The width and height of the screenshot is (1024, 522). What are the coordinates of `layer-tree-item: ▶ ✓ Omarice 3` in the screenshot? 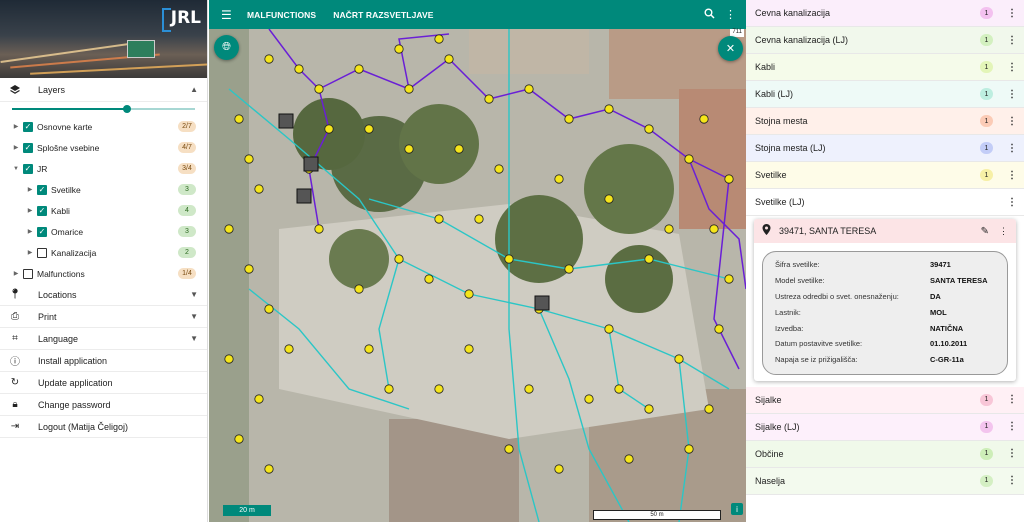 It's located at (103, 231).